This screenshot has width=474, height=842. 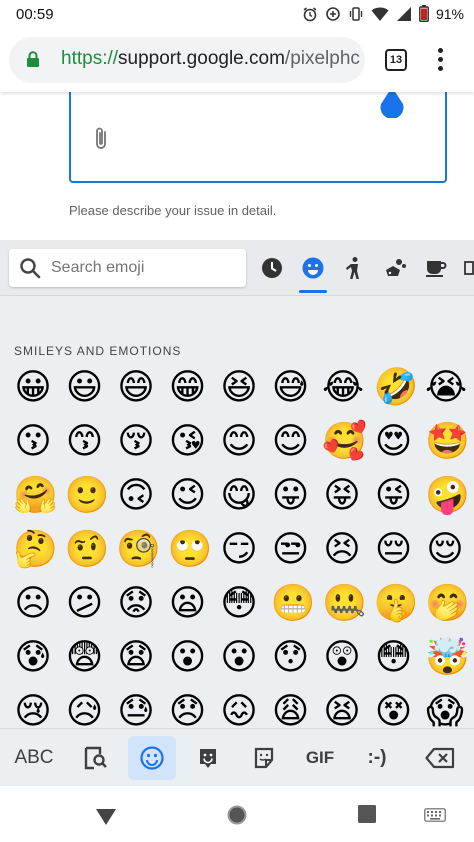 What do you see at coordinates (344, 604) in the screenshot?
I see `emoji-key: 🤐` at bounding box center [344, 604].